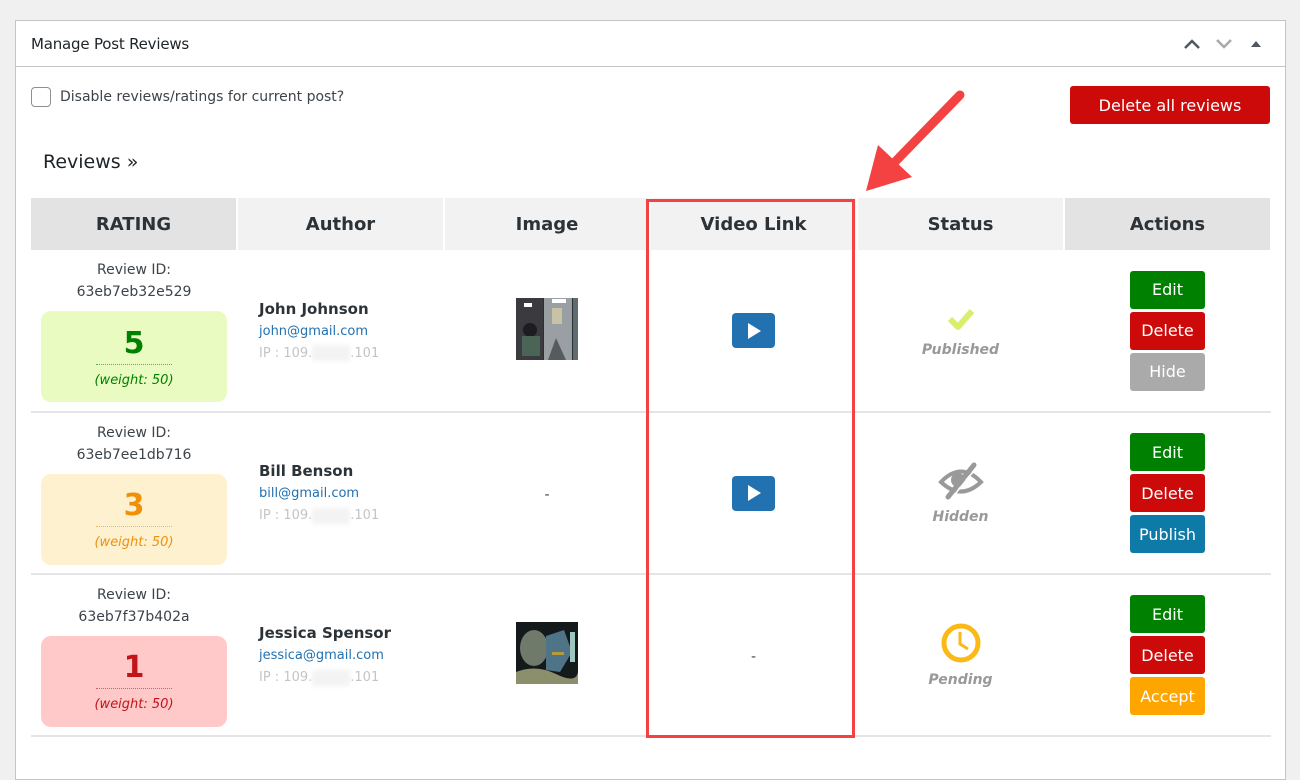  What do you see at coordinates (1167, 371) in the screenshot?
I see `hide-review-button: Hide` at bounding box center [1167, 371].